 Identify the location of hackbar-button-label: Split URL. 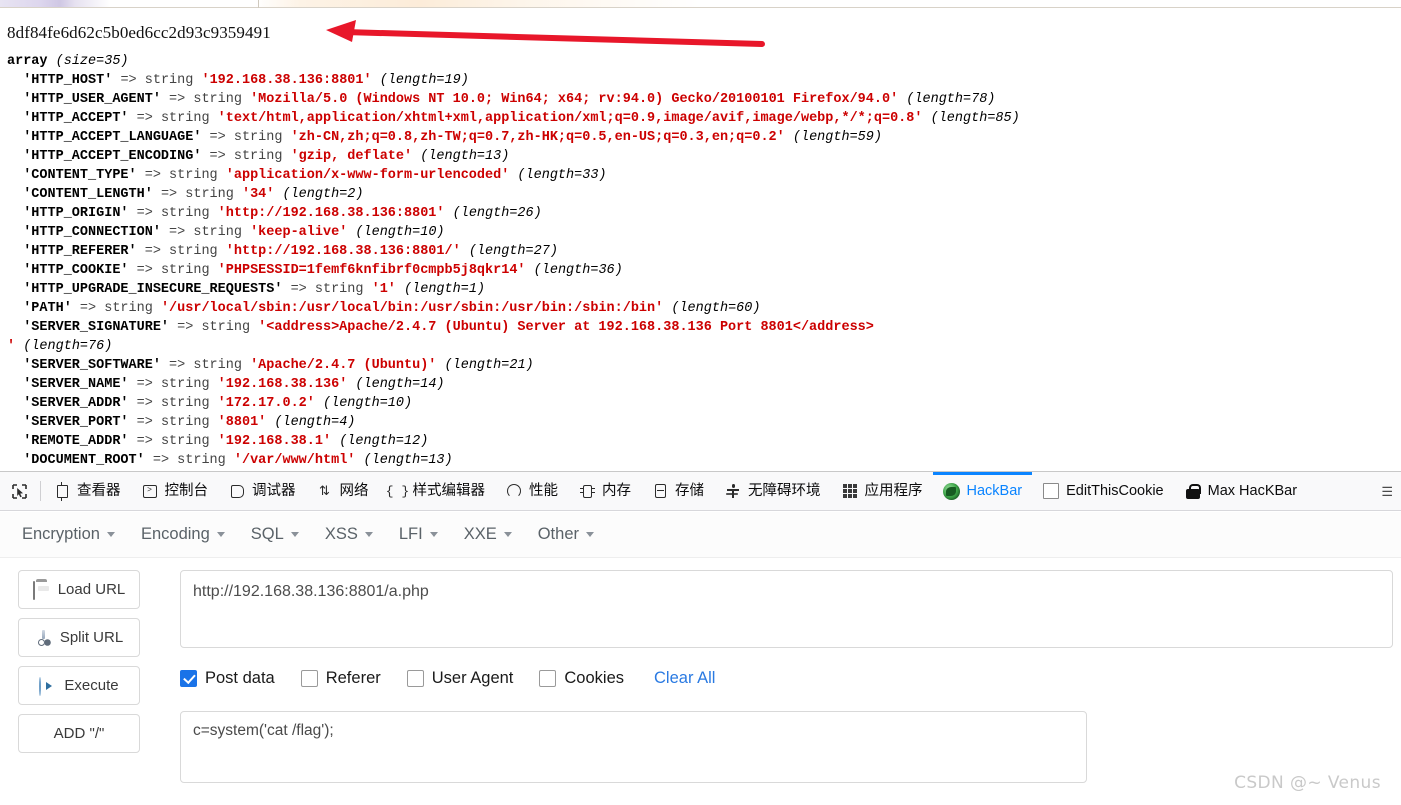
(91, 637).